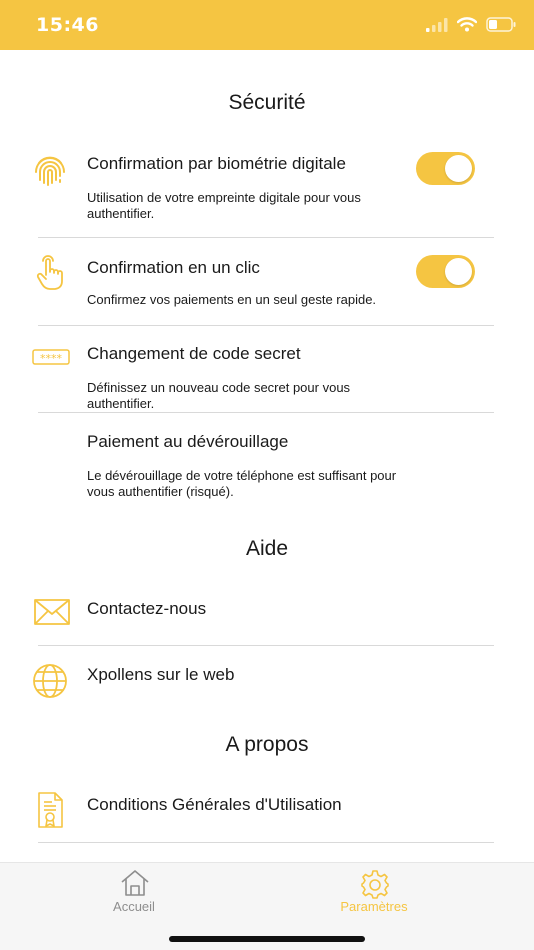 Image resolution: width=534 pixels, height=950 pixels. What do you see at coordinates (214, 804) in the screenshot?
I see `about-title: Conditions Générales d'Utilisation` at bounding box center [214, 804].